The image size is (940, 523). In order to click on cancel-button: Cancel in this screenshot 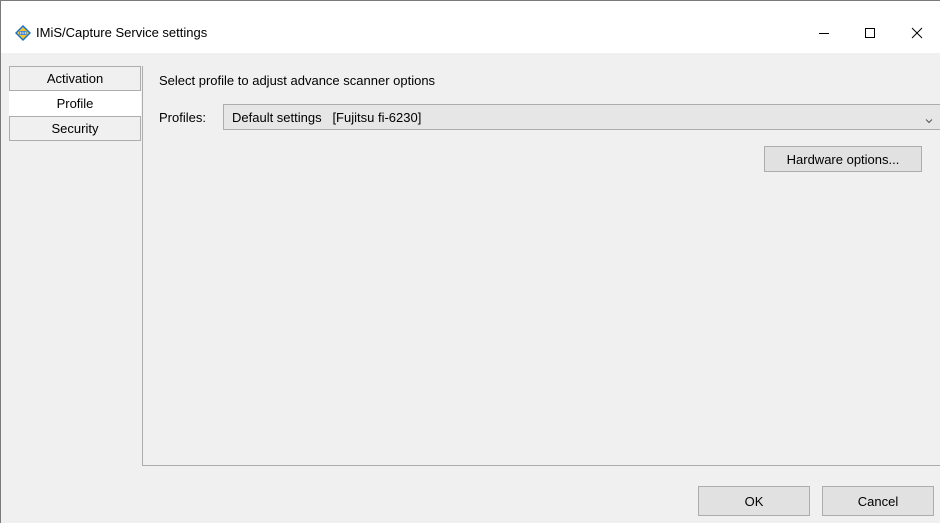, I will do `click(878, 501)`.